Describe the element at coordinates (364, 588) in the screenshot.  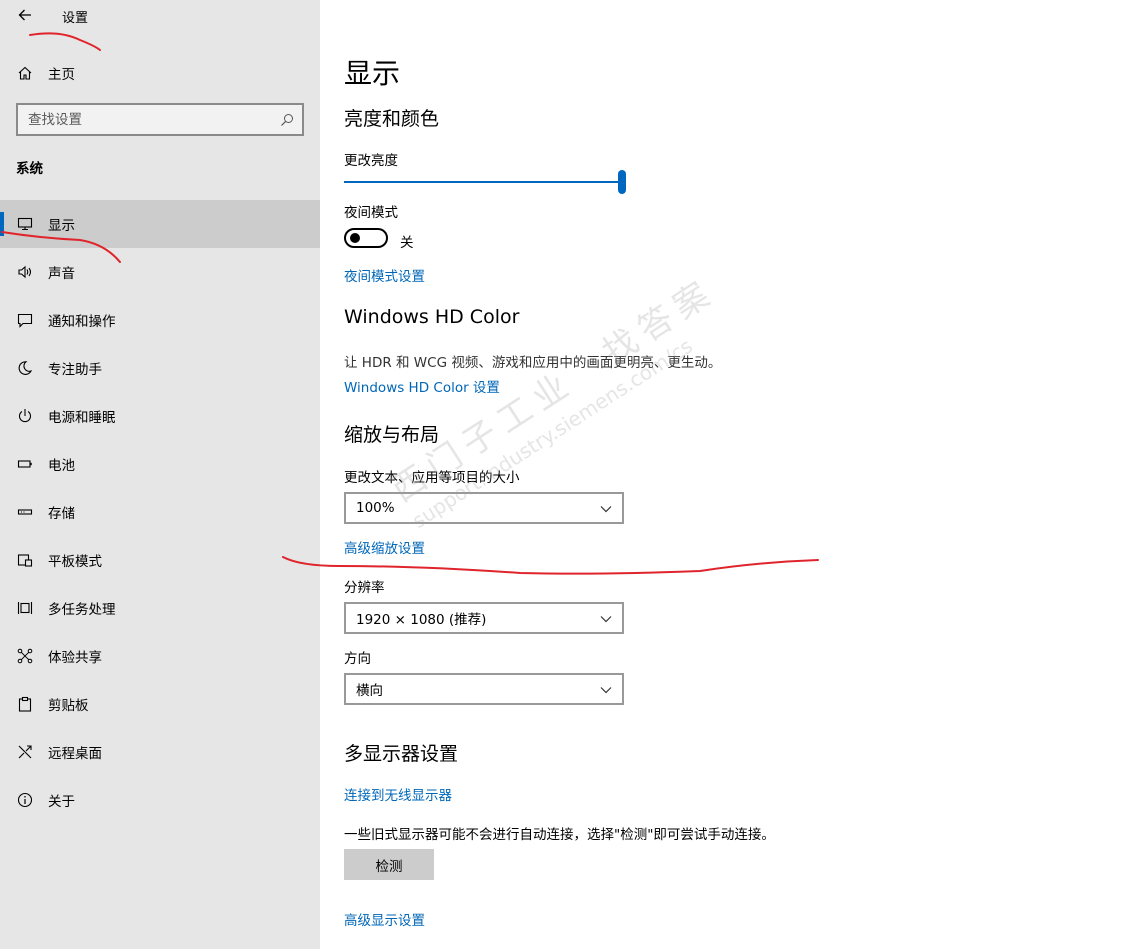
I see `resolution-label: 分辨率` at that location.